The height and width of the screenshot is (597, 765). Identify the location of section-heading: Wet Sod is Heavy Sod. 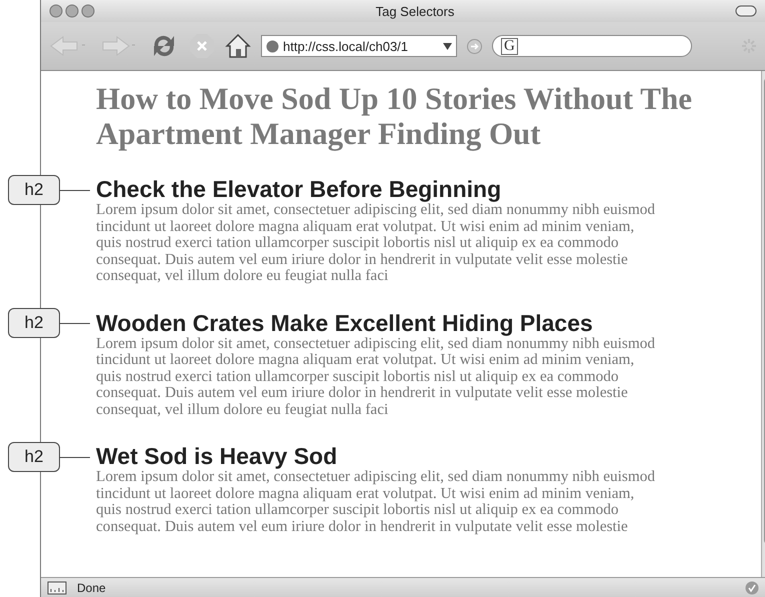
(217, 456).